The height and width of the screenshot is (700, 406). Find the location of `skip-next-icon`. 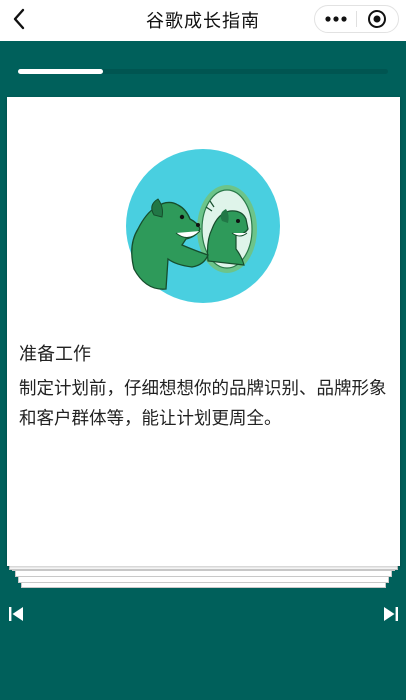

skip-next-icon is located at coordinates (391, 614).